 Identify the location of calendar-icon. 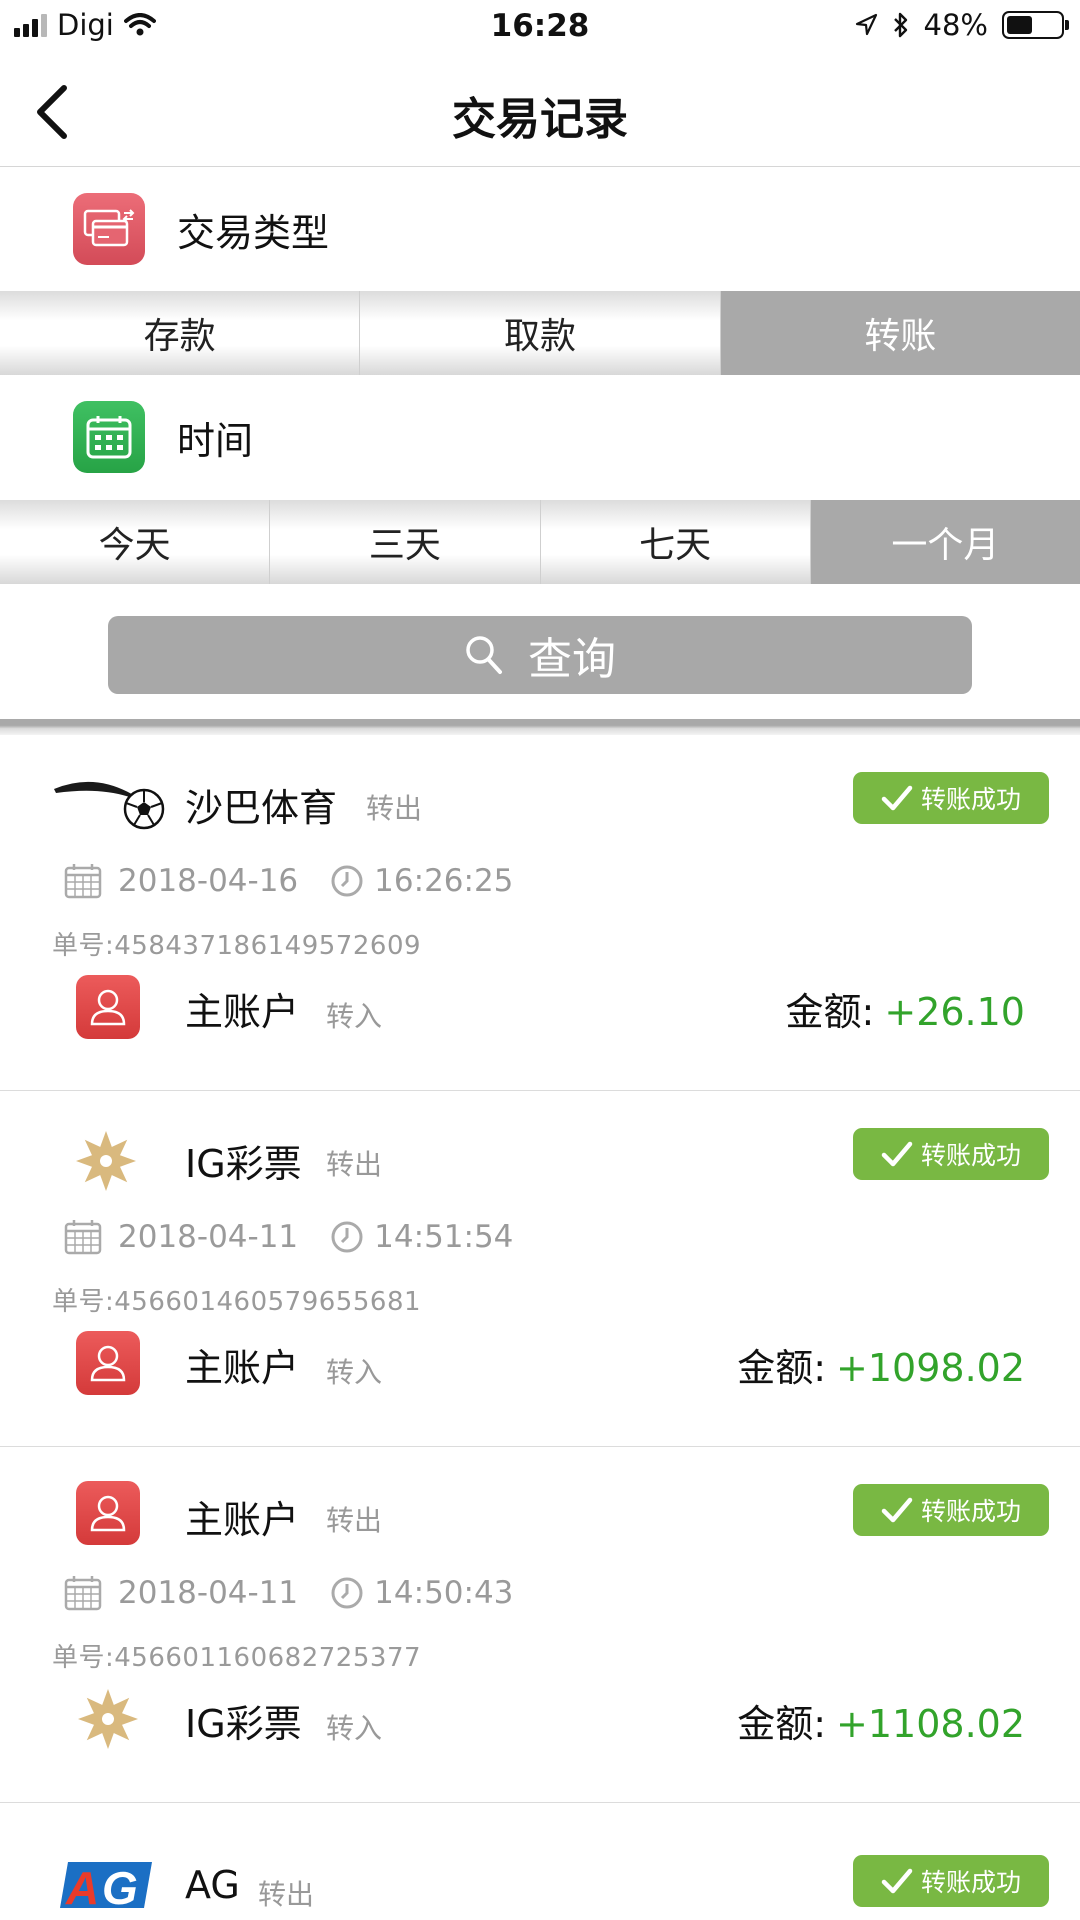
(109, 437).